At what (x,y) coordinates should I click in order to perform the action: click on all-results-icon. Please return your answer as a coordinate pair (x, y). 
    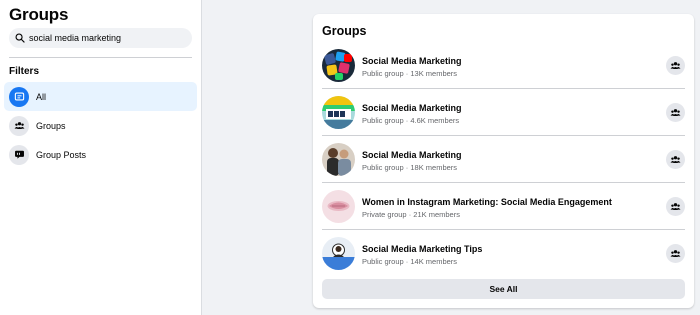
    Looking at the image, I should click on (19, 96).